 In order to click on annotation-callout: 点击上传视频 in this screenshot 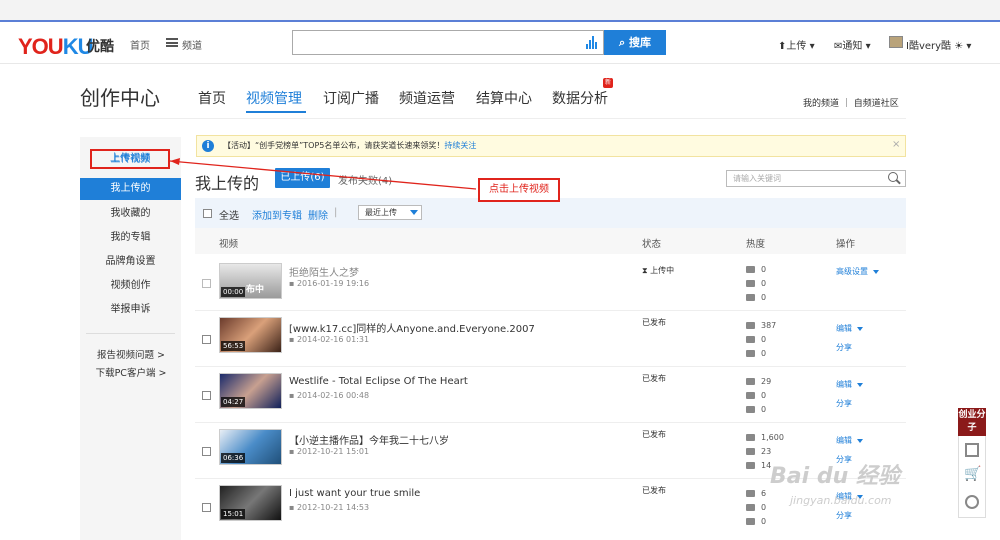, I will do `click(519, 190)`.